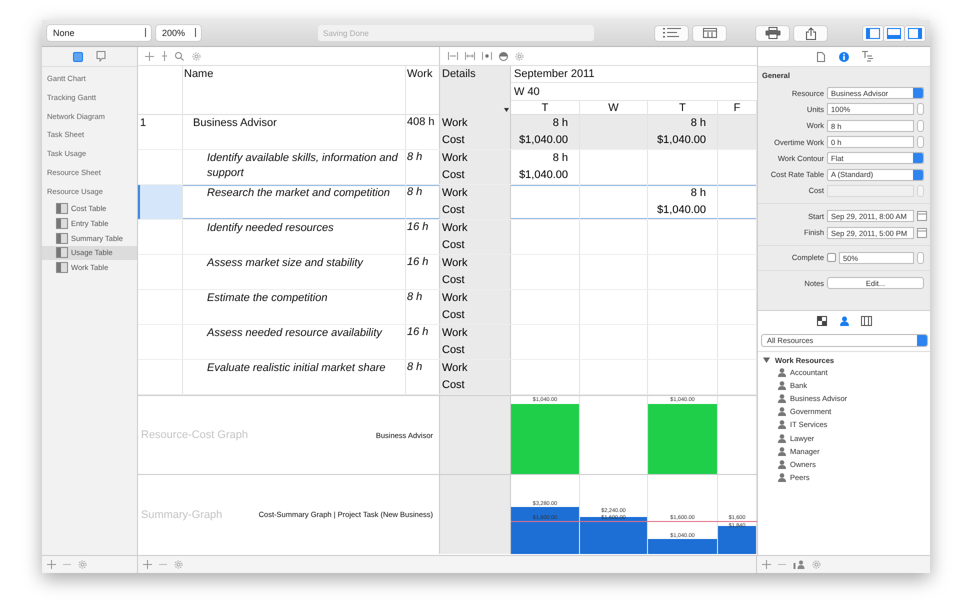  I want to click on task-name: Evaluate realistic initial market share, so click(296, 368).